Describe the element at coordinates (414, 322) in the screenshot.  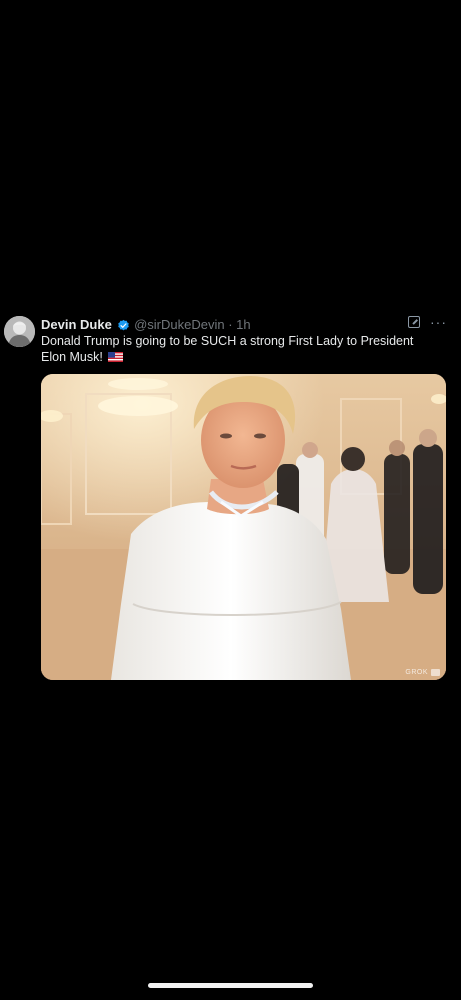
I see `grok-icon` at that location.